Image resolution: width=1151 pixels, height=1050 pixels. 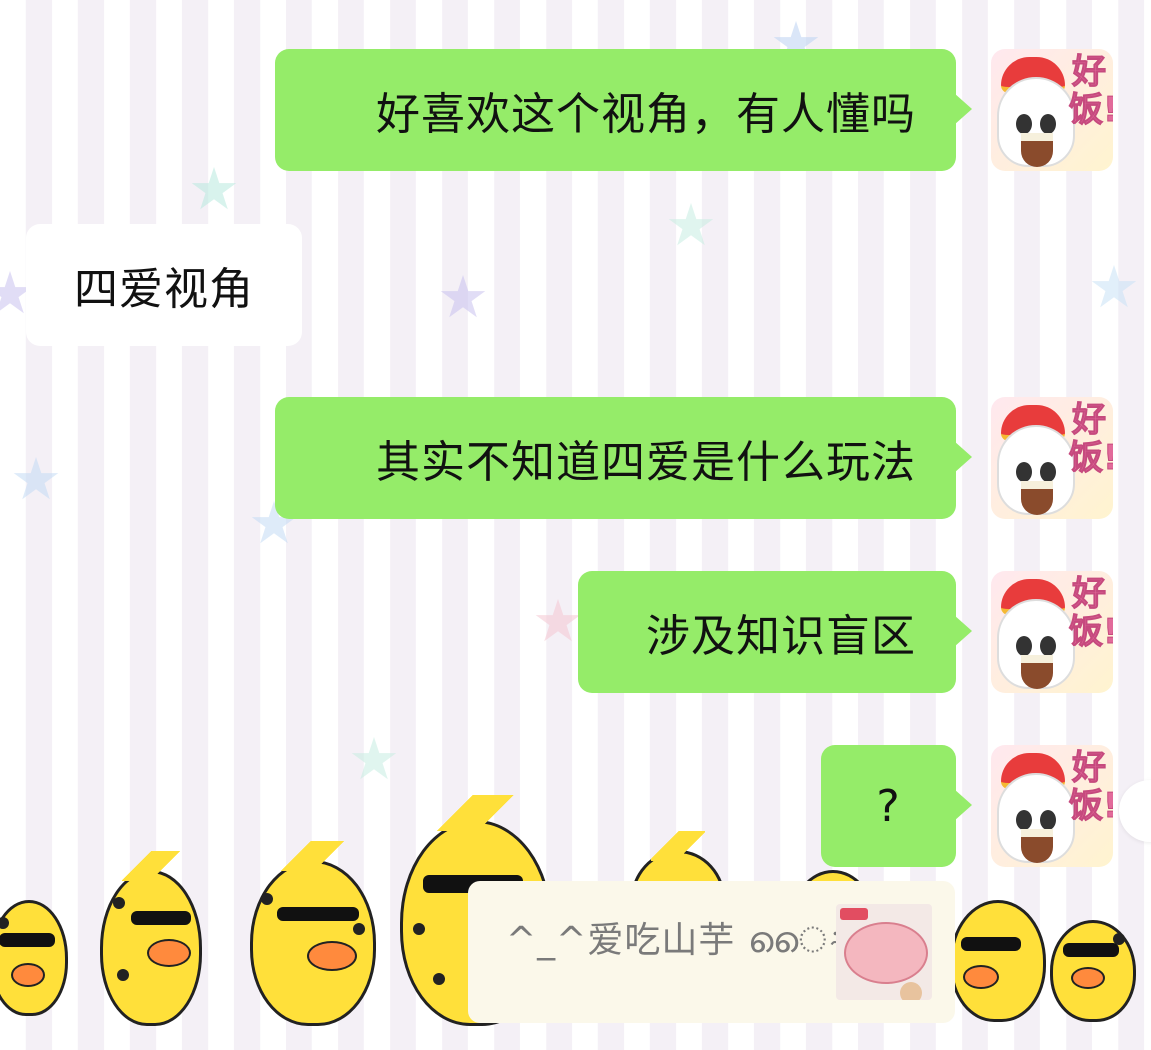 What do you see at coordinates (646, 462) in the screenshot?
I see `message-text: 其实不知道四爱是什么玩法` at bounding box center [646, 462].